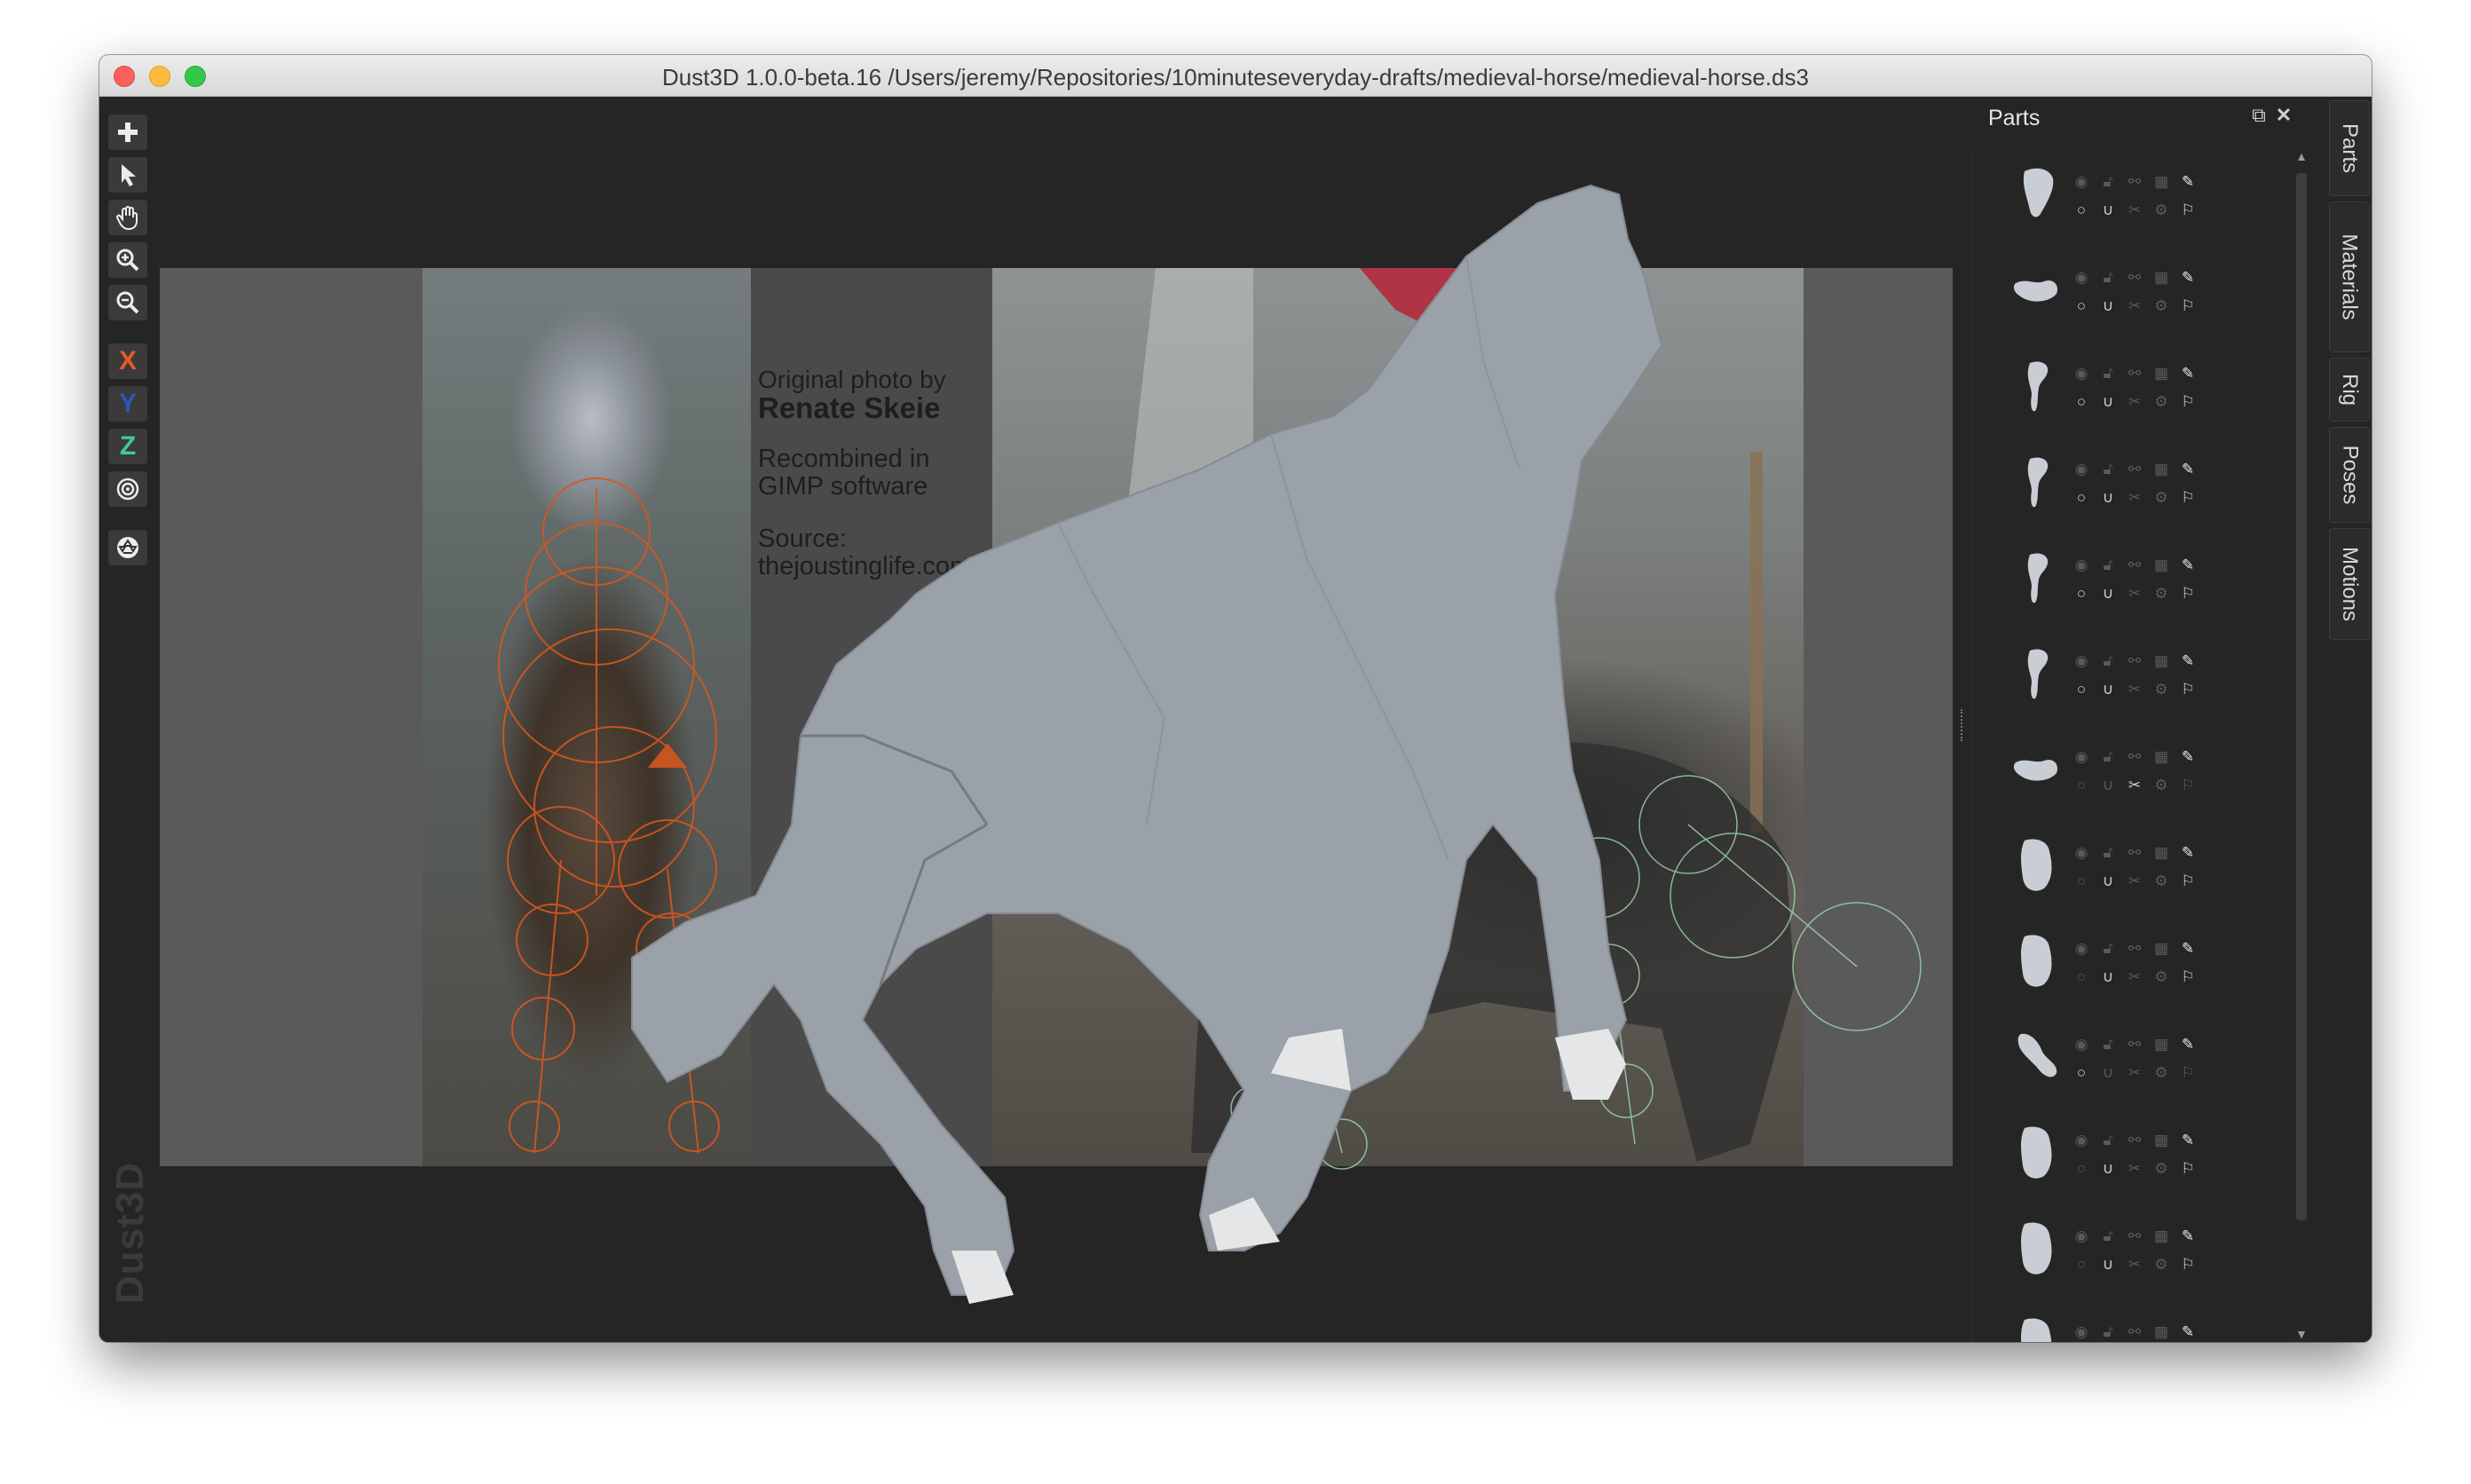  I want to click on tab-poses: Poses, so click(2349, 475).